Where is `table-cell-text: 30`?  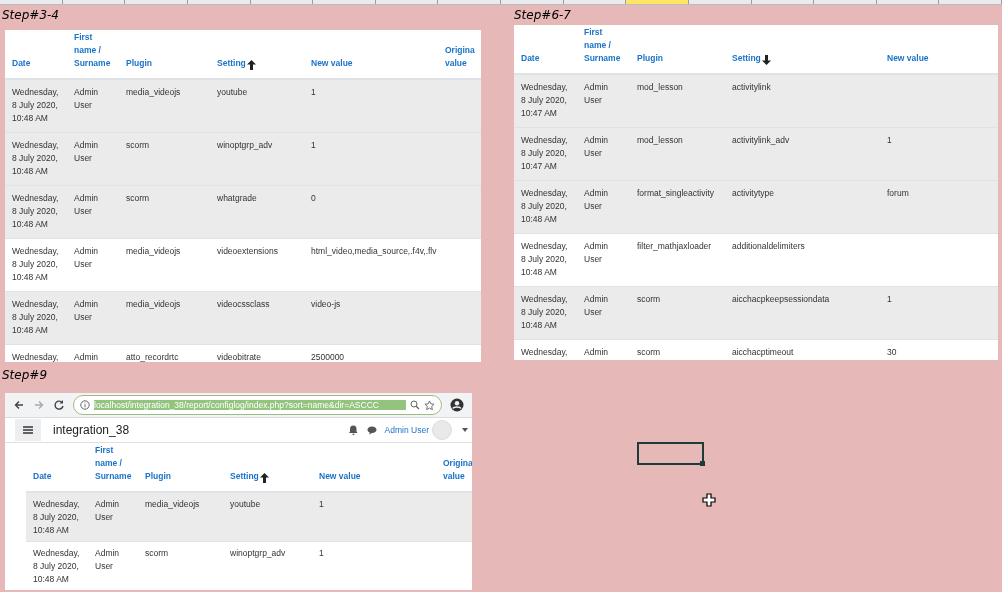 table-cell-text: 30 is located at coordinates (892, 352).